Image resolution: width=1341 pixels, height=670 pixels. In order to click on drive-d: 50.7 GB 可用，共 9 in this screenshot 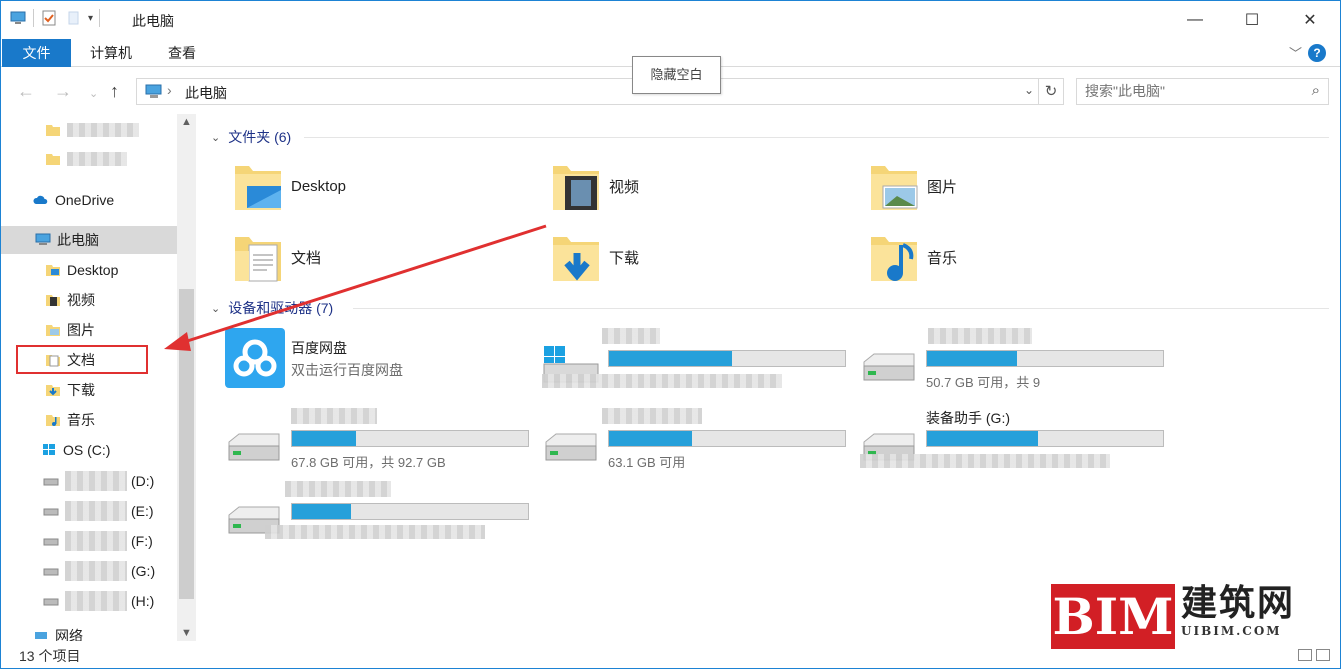, I will do `click(1015, 363)`.